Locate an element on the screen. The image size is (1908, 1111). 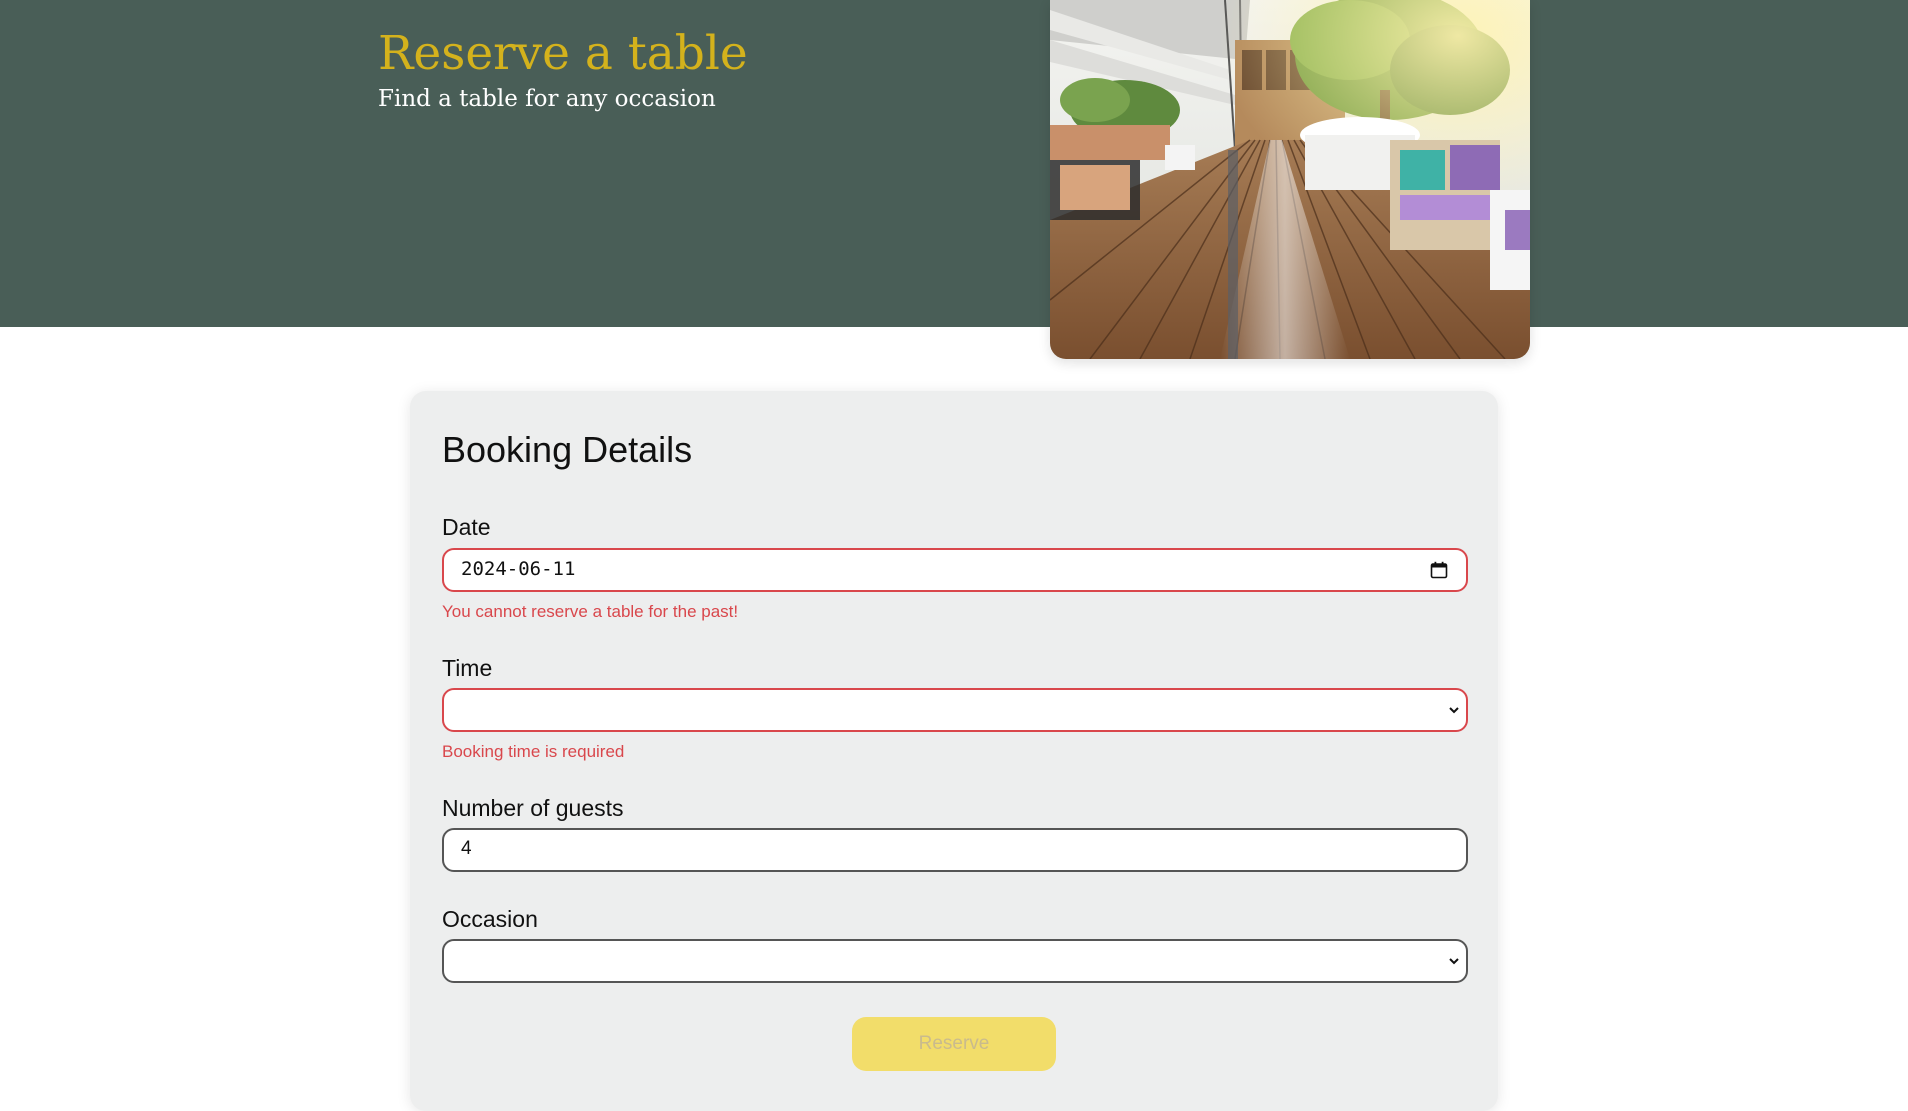
guests-input-value: 4 is located at coordinates (466, 848).